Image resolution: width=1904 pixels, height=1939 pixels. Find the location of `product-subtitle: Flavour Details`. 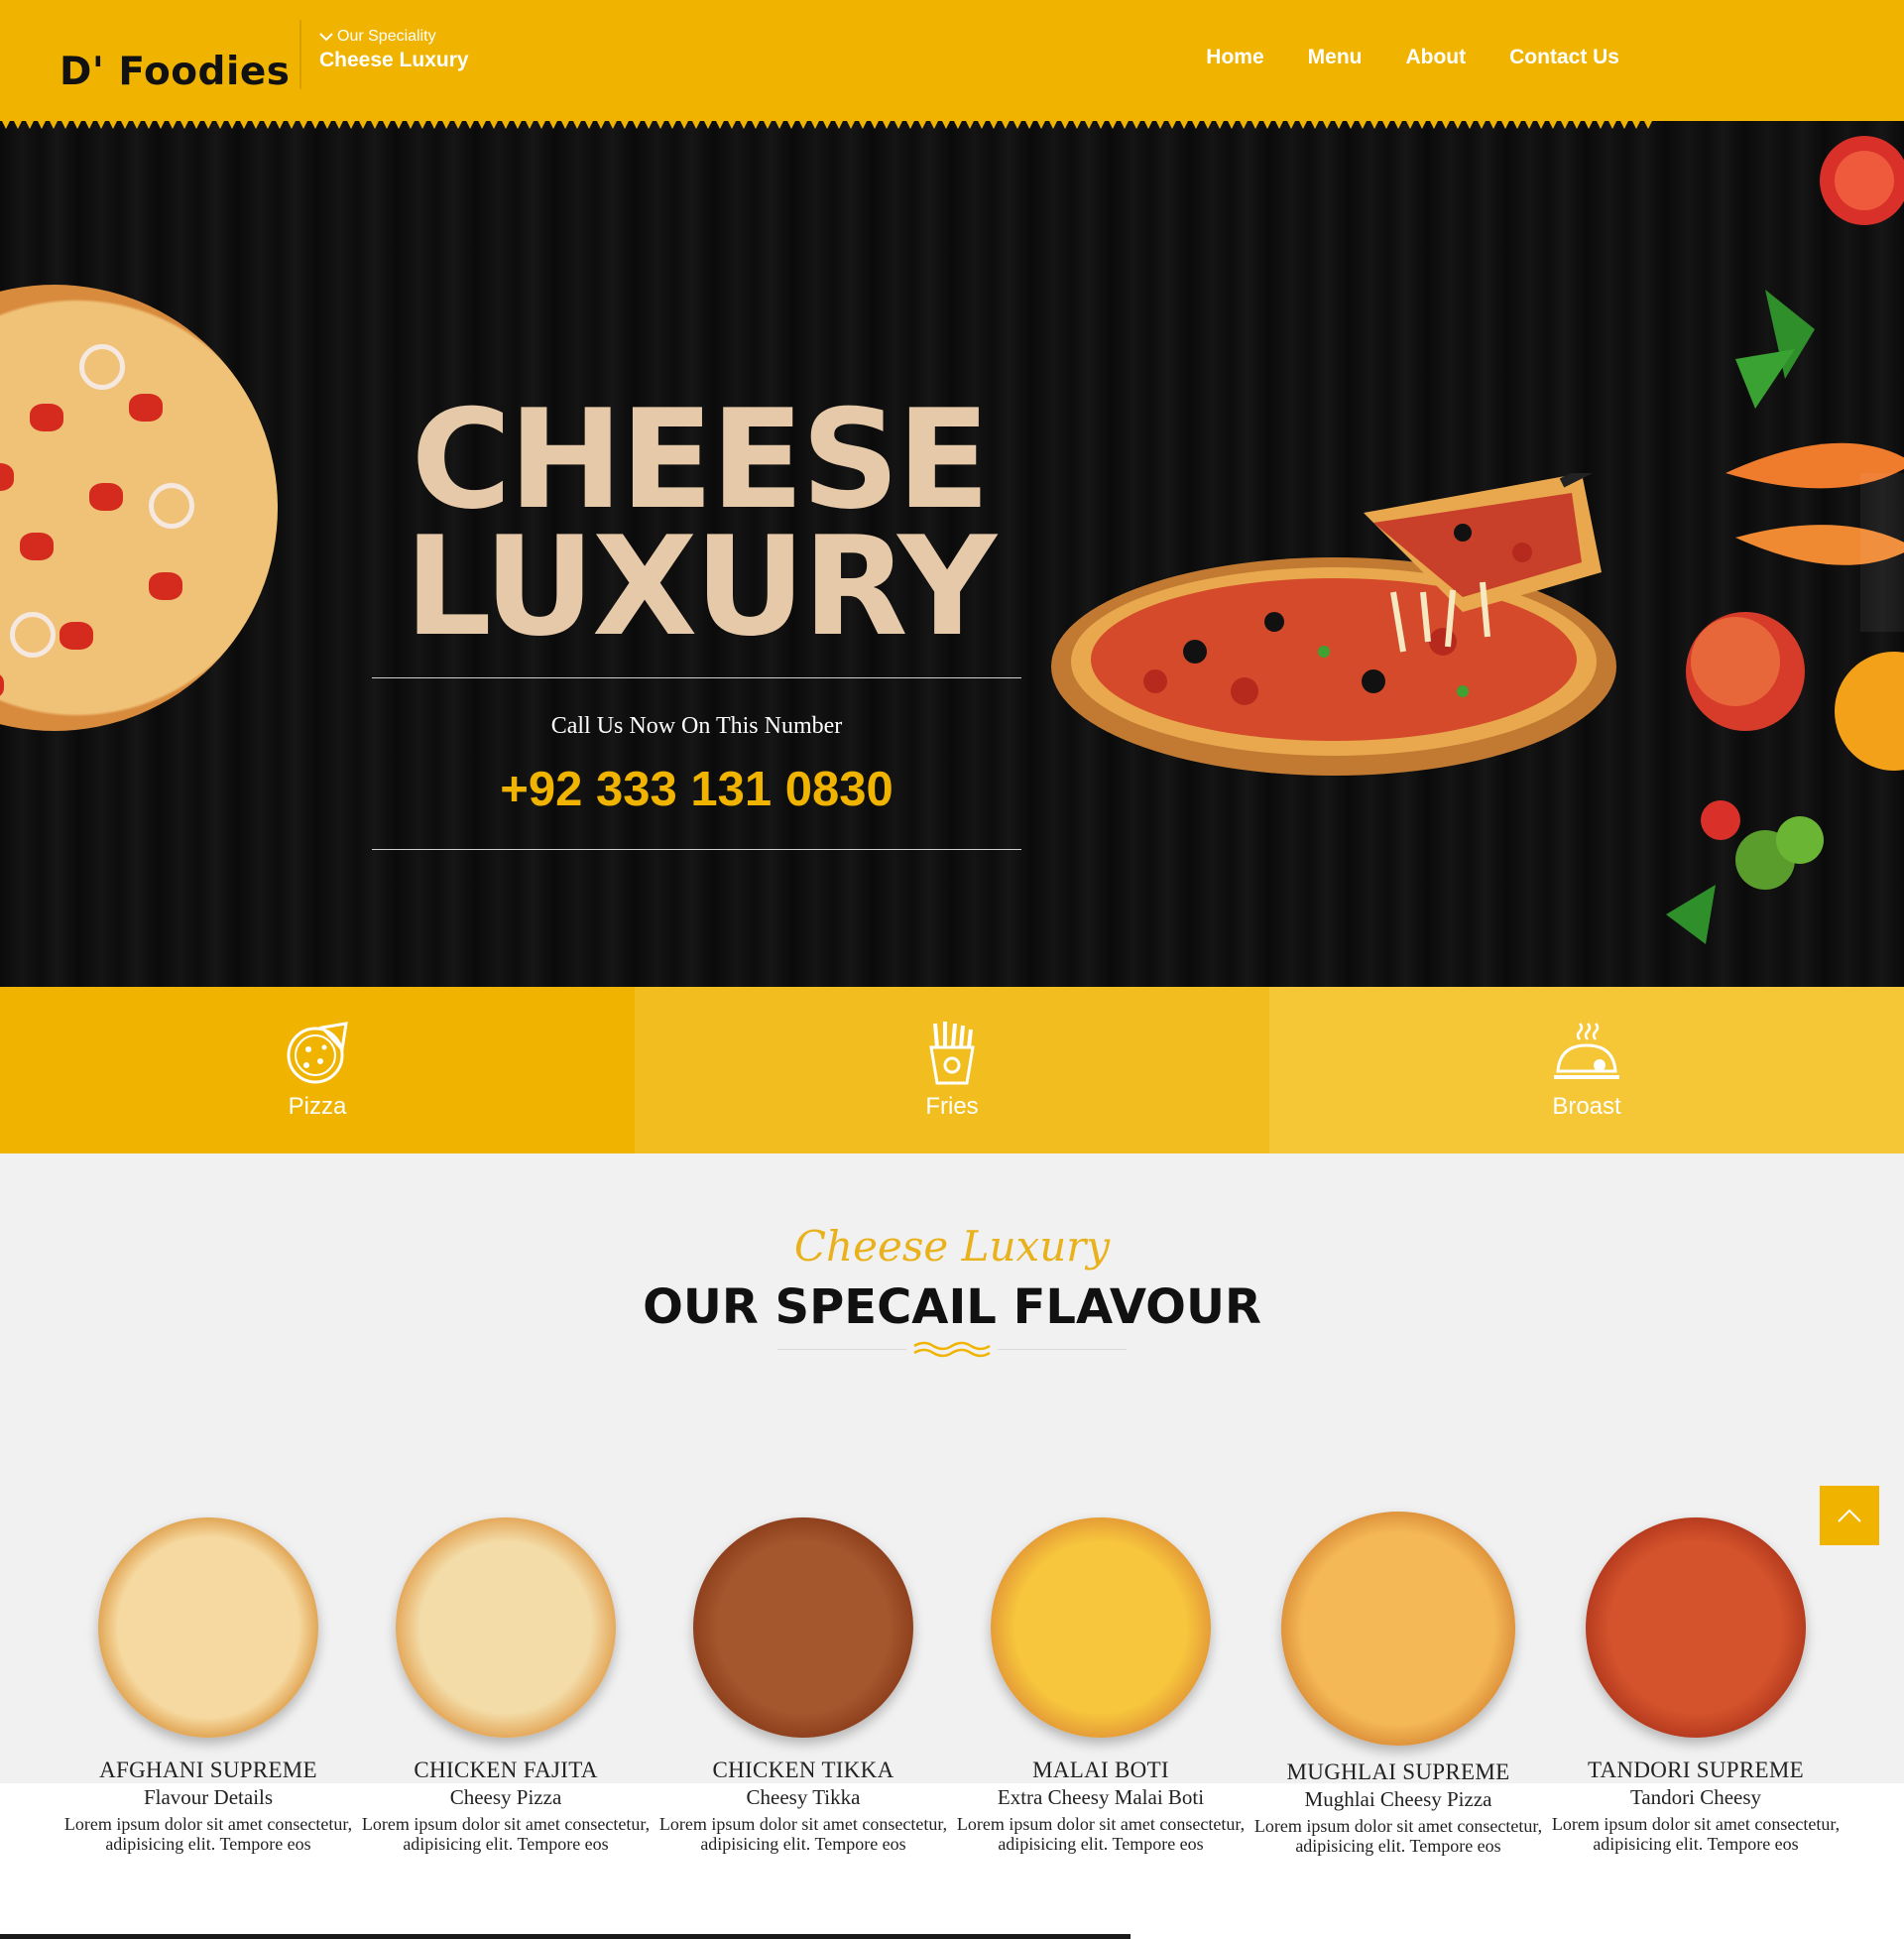

product-subtitle: Flavour Details is located at coordinates (208, 1797).